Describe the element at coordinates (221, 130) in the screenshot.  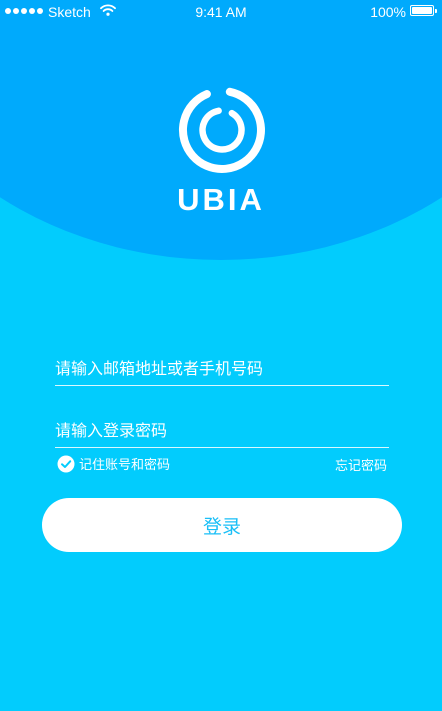
I see `ubia-ring-logo-icon` at that location.